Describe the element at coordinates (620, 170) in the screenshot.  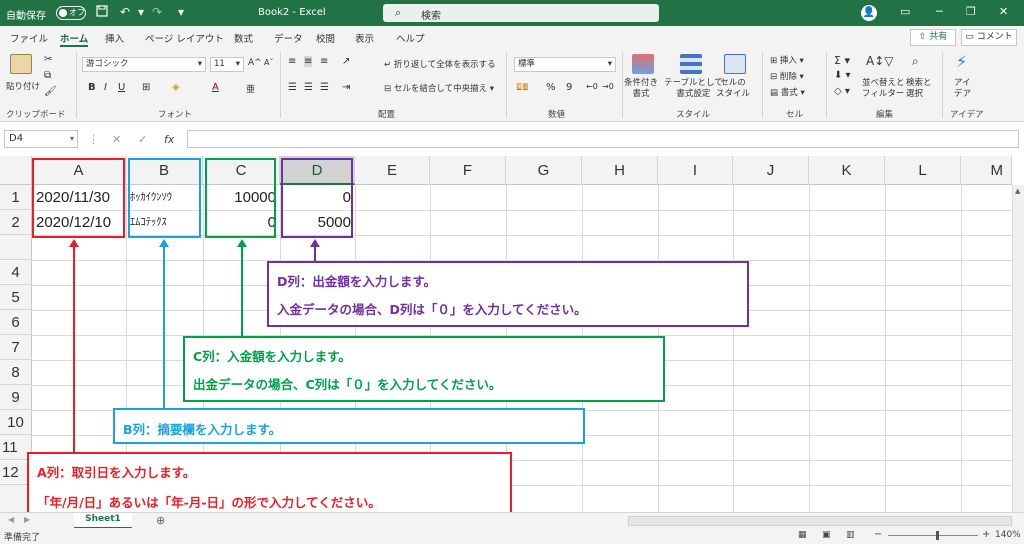
I see `column-header-h: H` at that location.